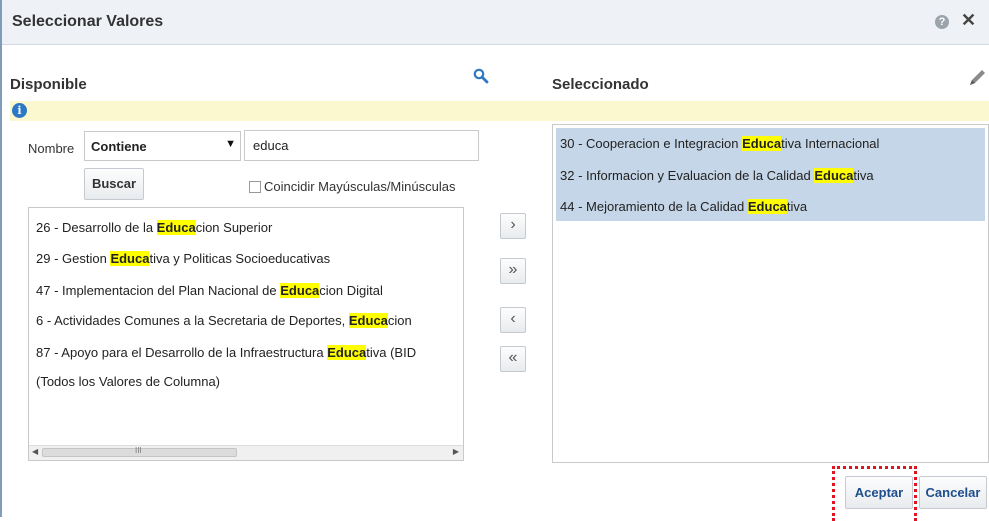 This screenshot has width=989, height=521. What do you see at coordinates (230, 144) in the screenshot?
I see `dropdown-arrow-icon: ▼` at bounding box center [230, 144].